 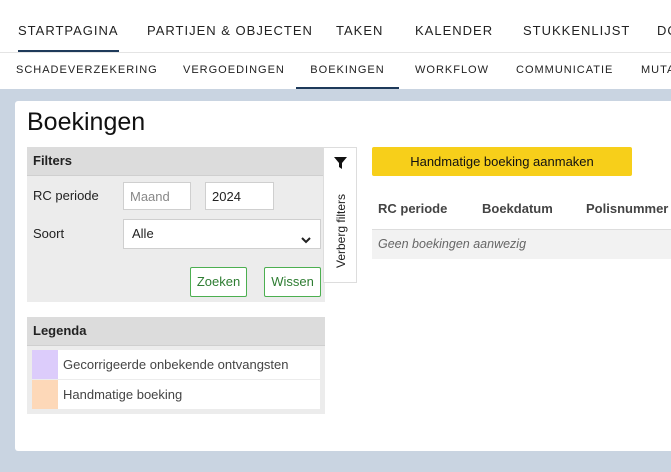 I want to click on empty-table-message: Geen boekingen aanwezig, so click(x=521, y=244).